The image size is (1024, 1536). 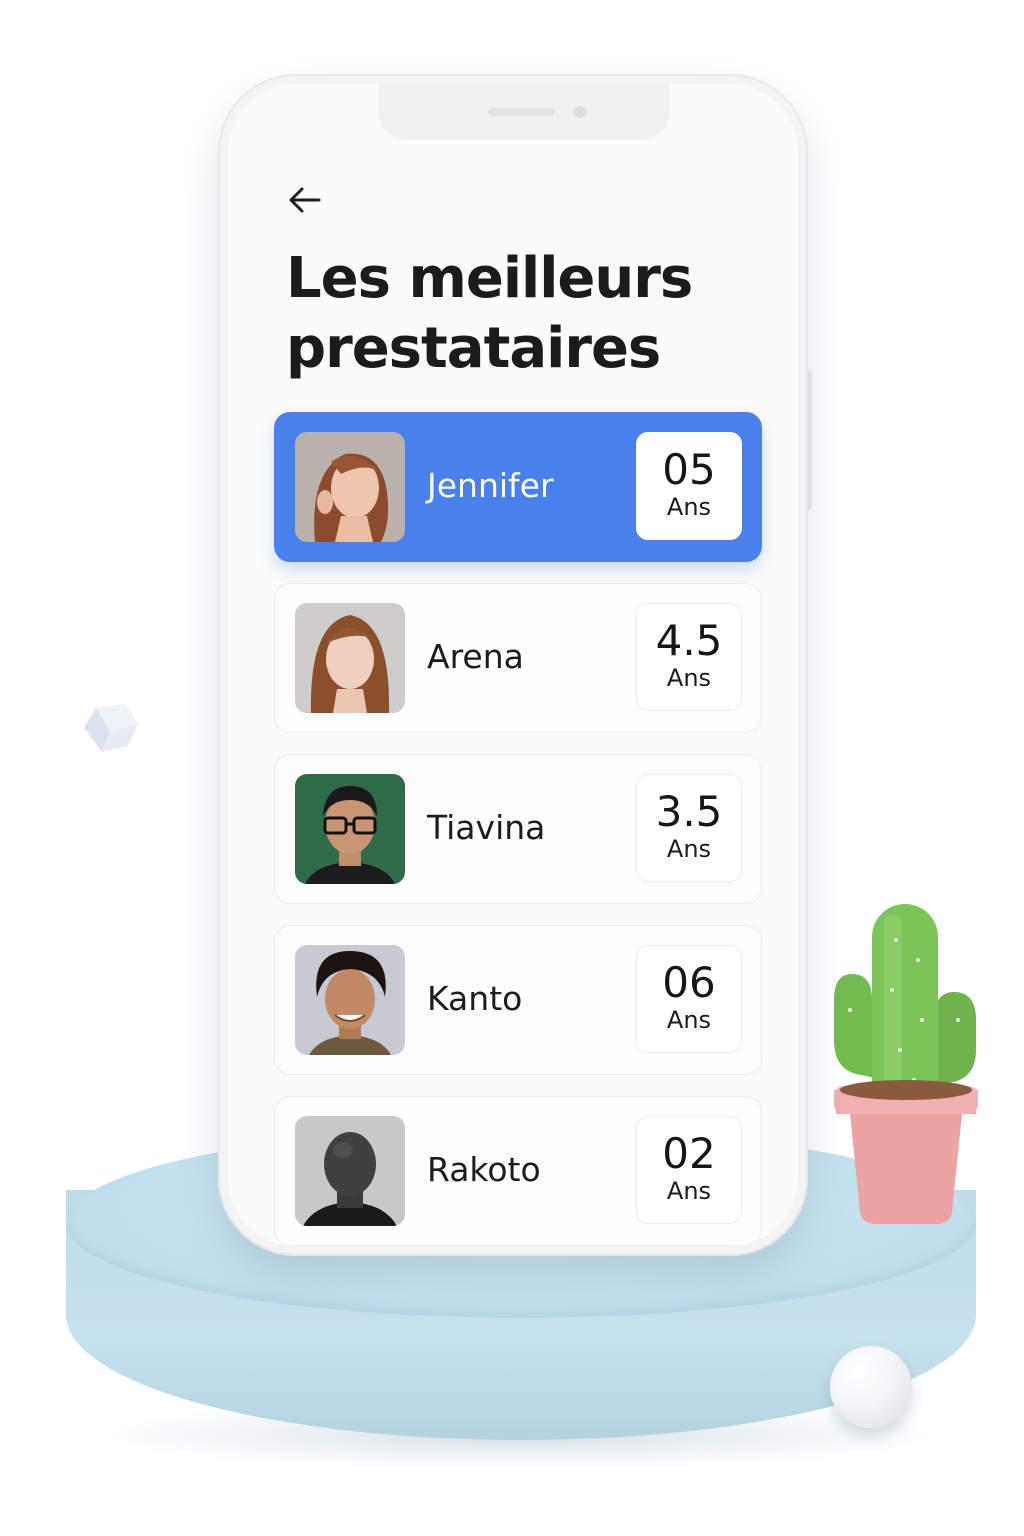 I want to click on cactus-decoration, so click(x=906, y=1064).